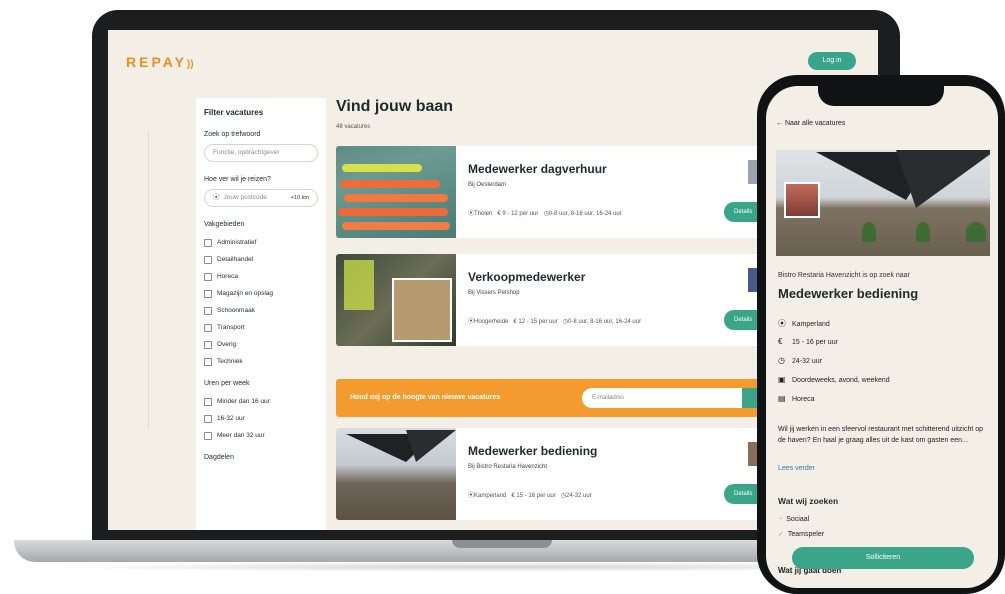 The width and height of the screenshot is (1005, 594). Describe the element at coordinates (148, 280) in the screenshot. I see `decor-line` at that location.